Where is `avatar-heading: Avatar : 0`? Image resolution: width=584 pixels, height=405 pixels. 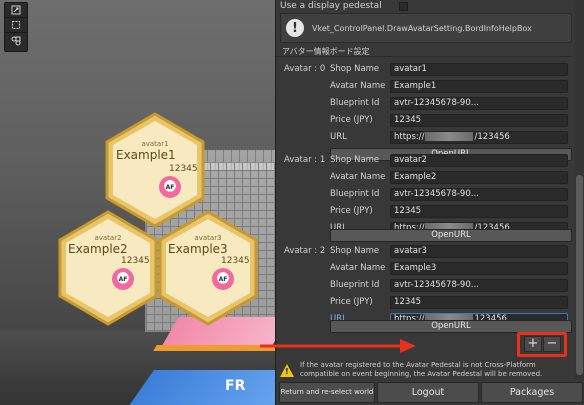 avatar-heading: Avatar : 0 is located at coordinates (305, 69).